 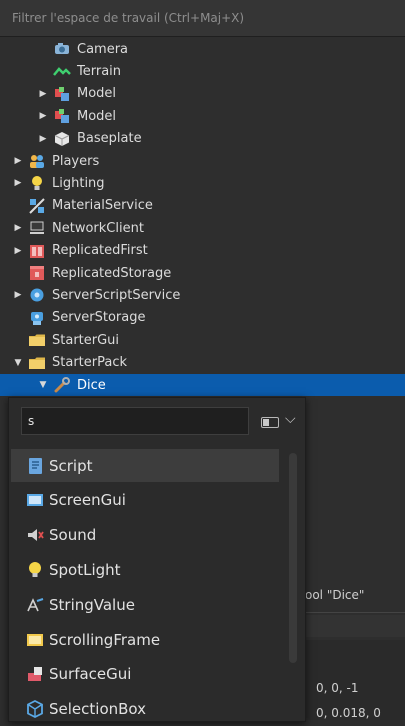 What do you see at coordinates (78, 183) in the screenshot?
I see `explorer-item-label: Lighting` at bounding box center [78, 183].